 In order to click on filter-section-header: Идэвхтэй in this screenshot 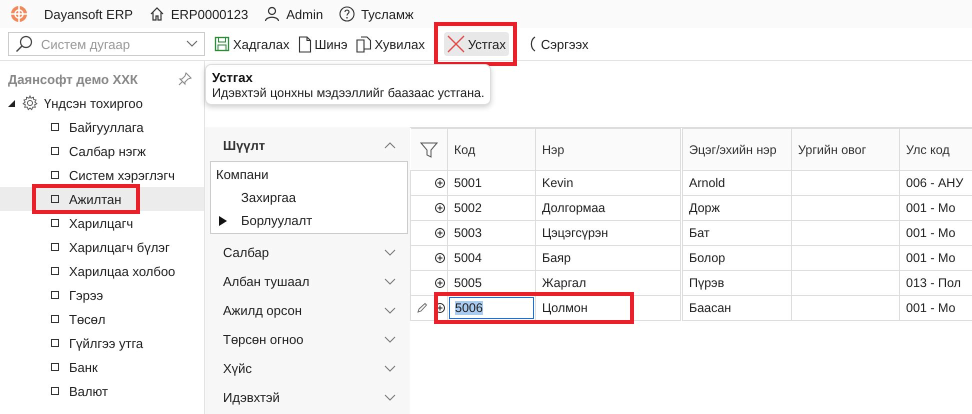, I will do `click(307, 397)`.